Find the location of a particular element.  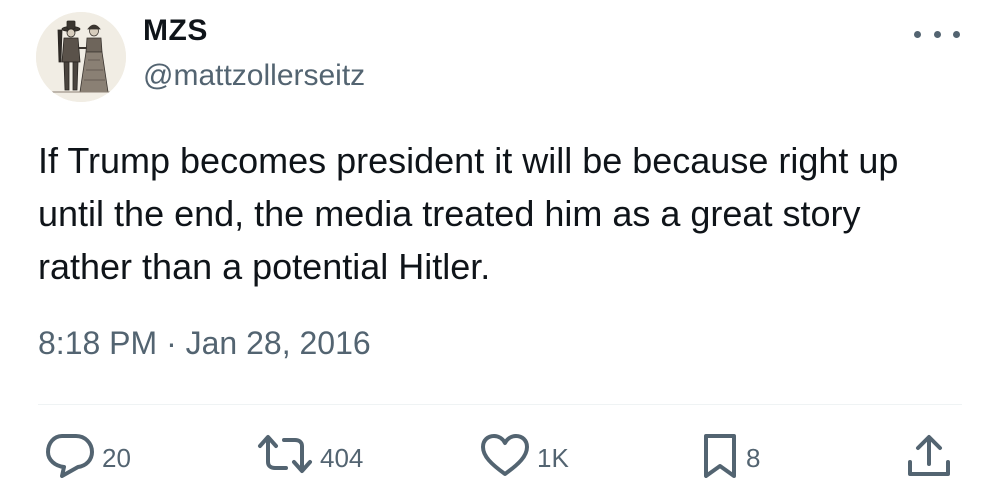

avatar is located at coordinates (81, 57).